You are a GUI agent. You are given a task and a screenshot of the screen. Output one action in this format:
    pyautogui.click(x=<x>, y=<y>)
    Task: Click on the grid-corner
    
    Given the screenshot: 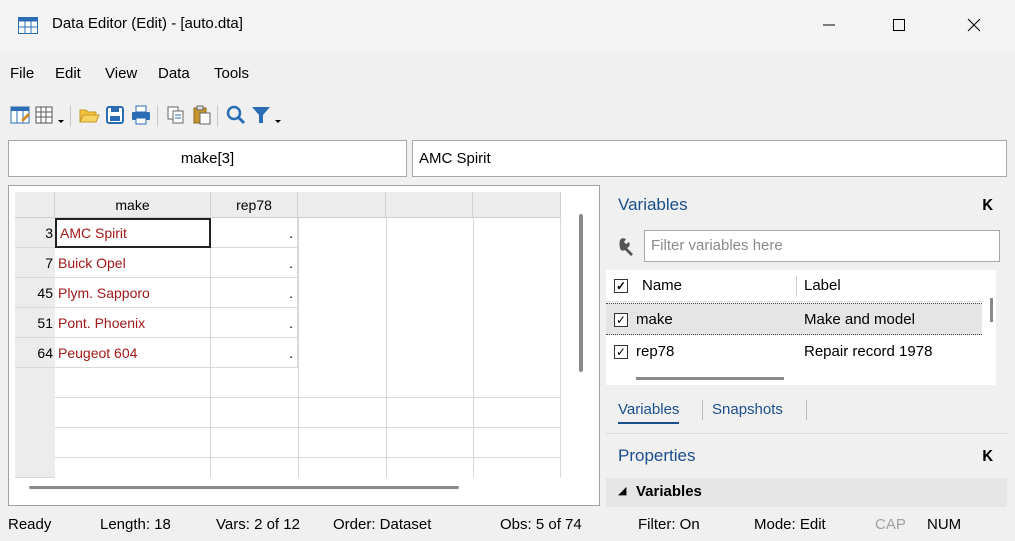 What is the action you would take?
    pyautogui.click(x=35, y=205)
    